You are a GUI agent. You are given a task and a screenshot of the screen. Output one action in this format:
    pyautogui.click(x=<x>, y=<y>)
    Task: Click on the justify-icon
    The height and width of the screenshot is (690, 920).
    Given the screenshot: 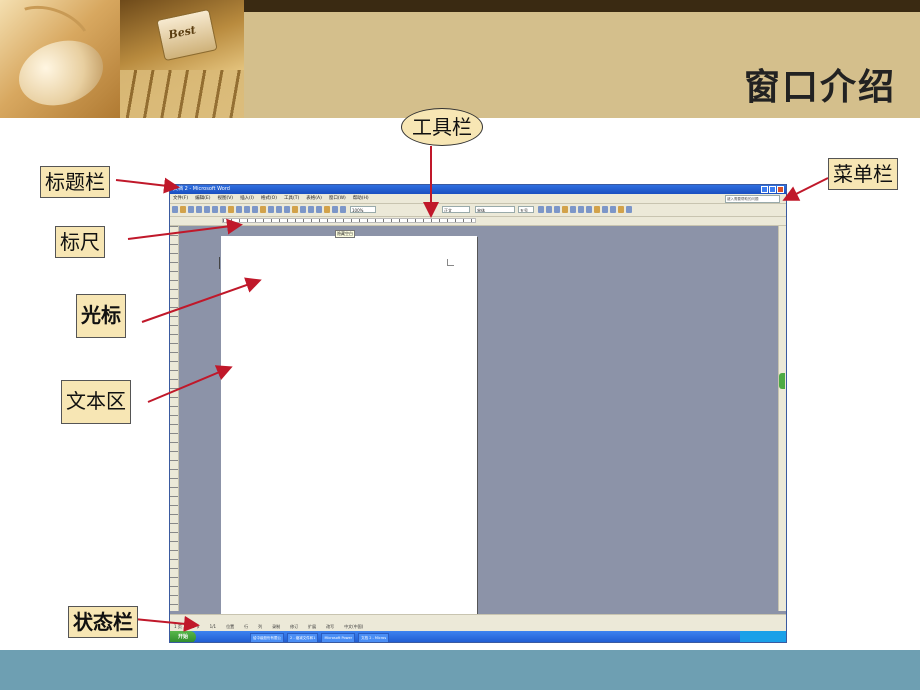 What is the action you would take?
    pyautogui.click(x=589, y=209)
    